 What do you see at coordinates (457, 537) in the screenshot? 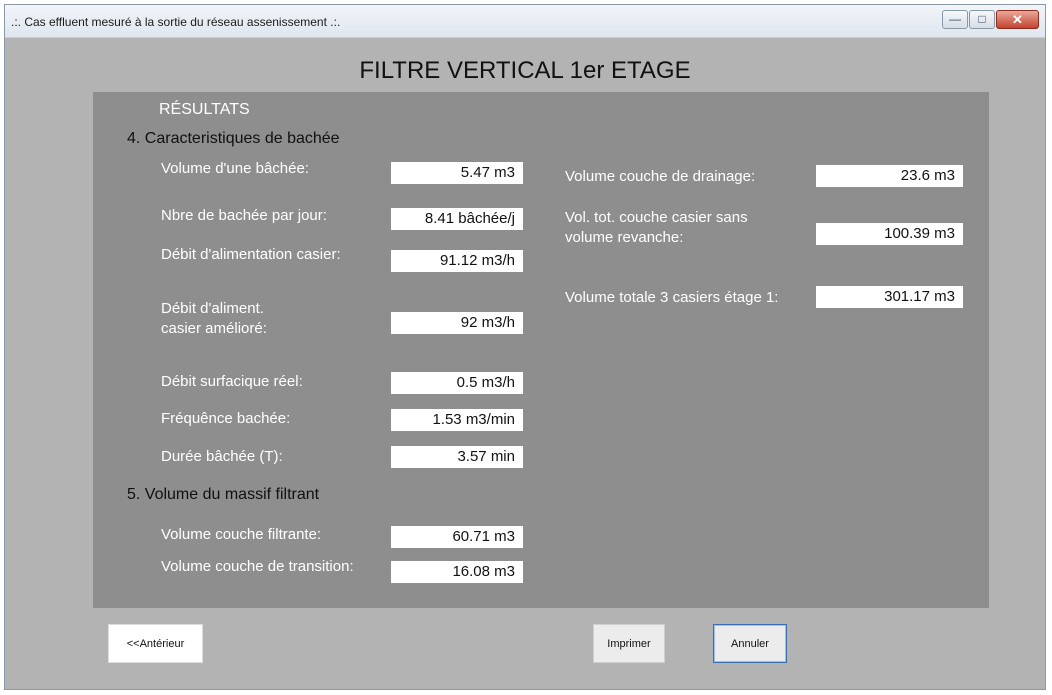
I see `field-value-couche-filtrante: 60.71 m3` at bounding box center [457, 537].